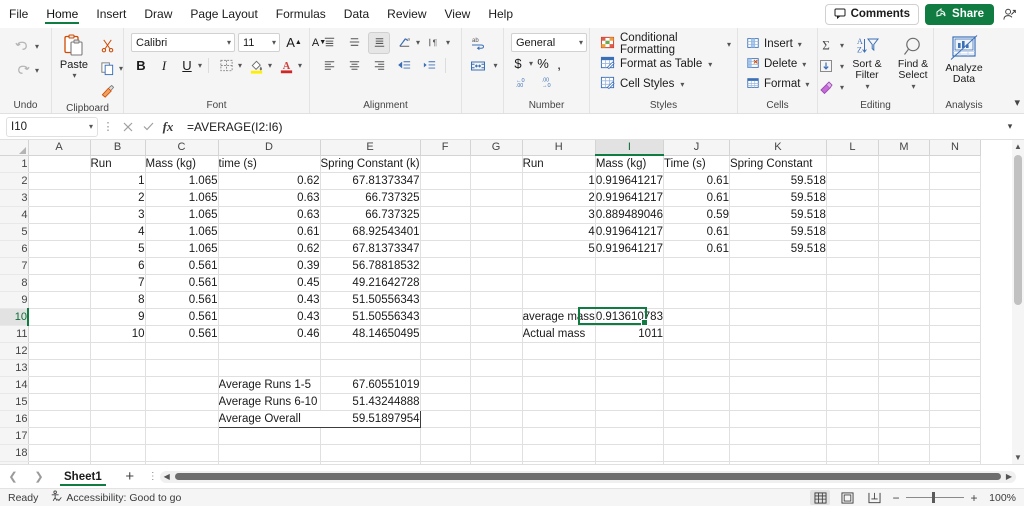  Describe the element at coordinates (496, 232) in the screenshot. I see `cell-G5` at that location.